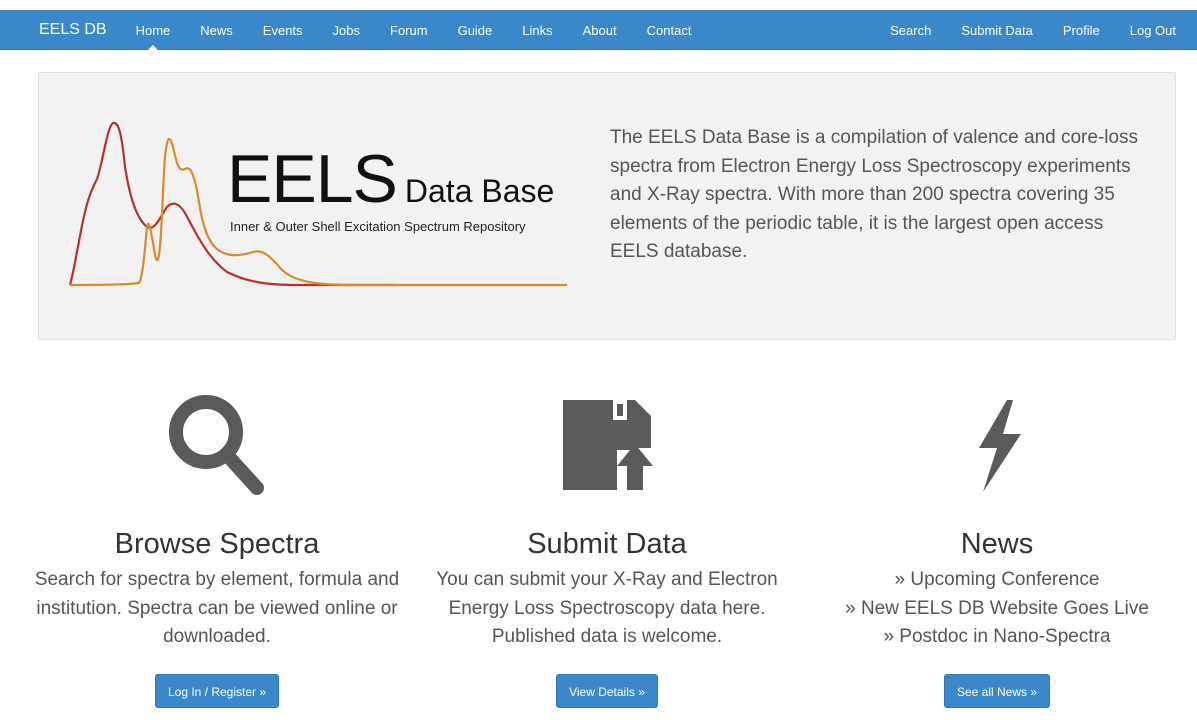 The width and height of the screenshot is (1197, 720). I want to click on lightning-icon, so click(1000, 446).